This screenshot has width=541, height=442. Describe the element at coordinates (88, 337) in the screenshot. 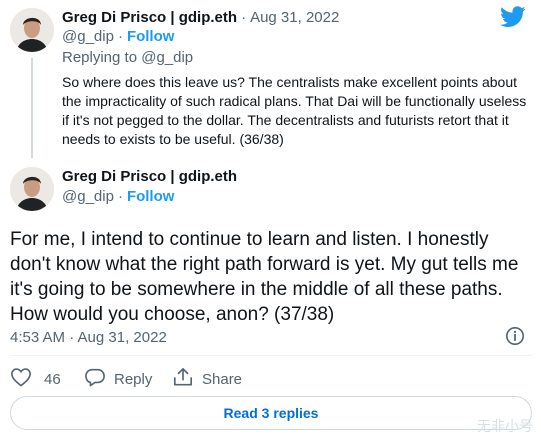

I see `tweet-timestamp: 4:53 AM · Aug 31, 2022` at that location.